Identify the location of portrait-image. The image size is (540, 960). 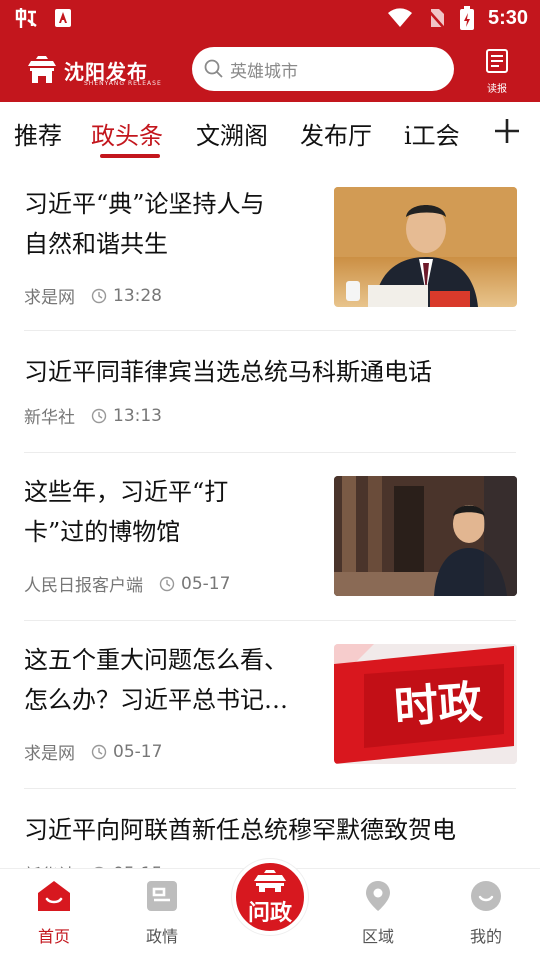
(425, 247).